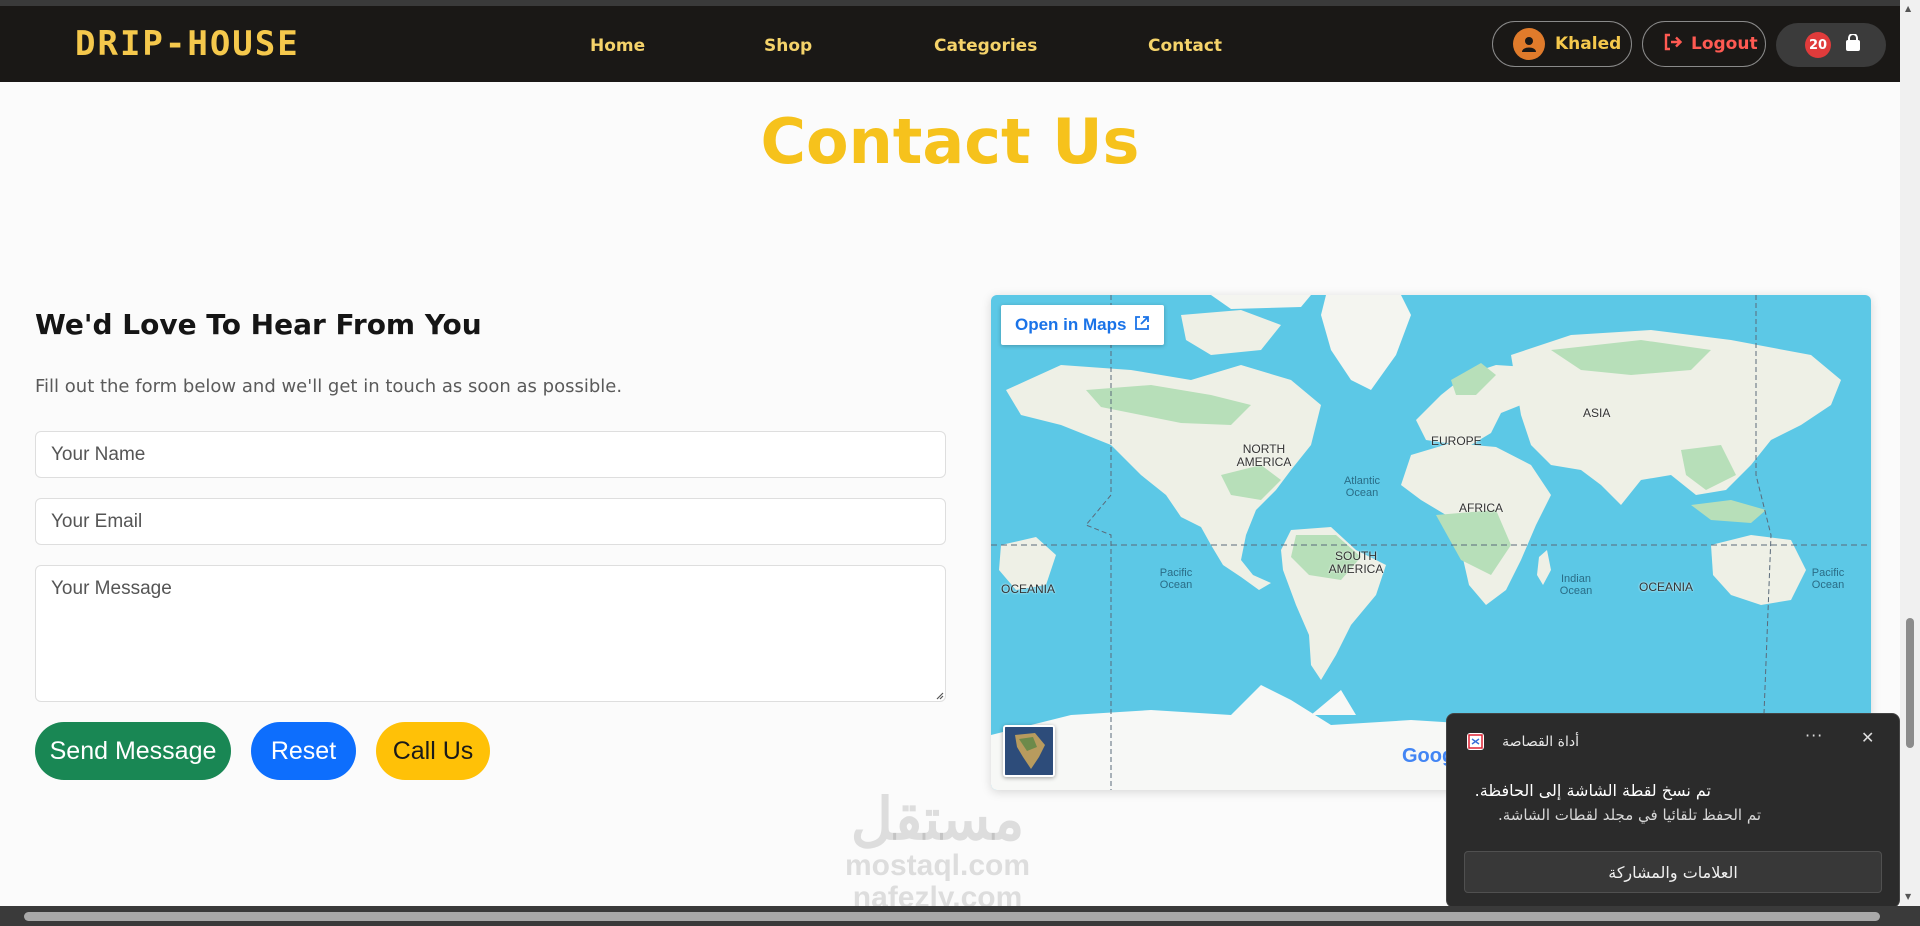 This screenshot has width=1920, height=926. Describe the element at coordinates (1071, 324) in the screenshot. I see `open-in-maps-label: Open in Maps` at that location.